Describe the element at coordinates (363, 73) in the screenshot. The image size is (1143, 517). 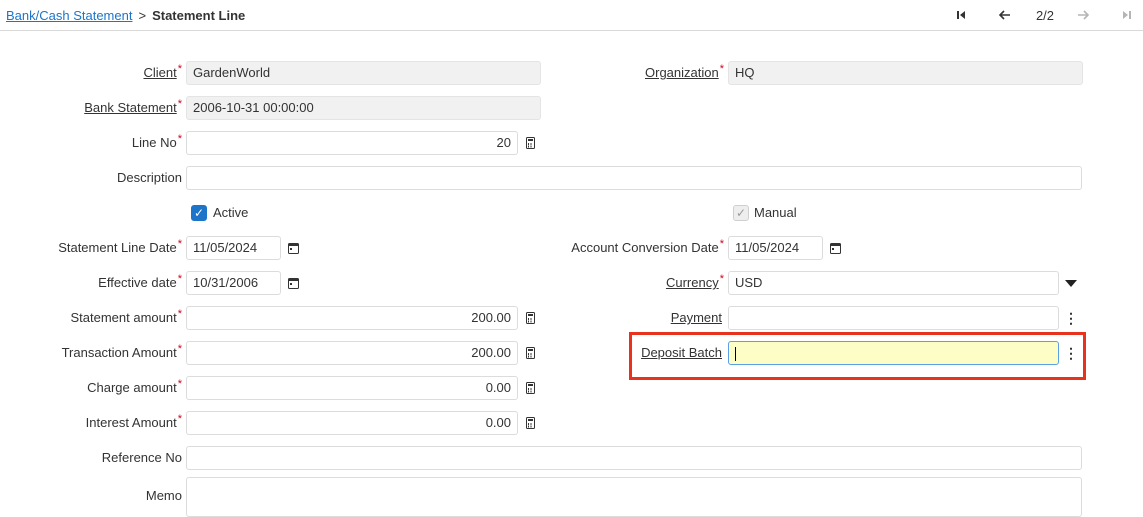
I see `client-field: GardenWorld` at that location.